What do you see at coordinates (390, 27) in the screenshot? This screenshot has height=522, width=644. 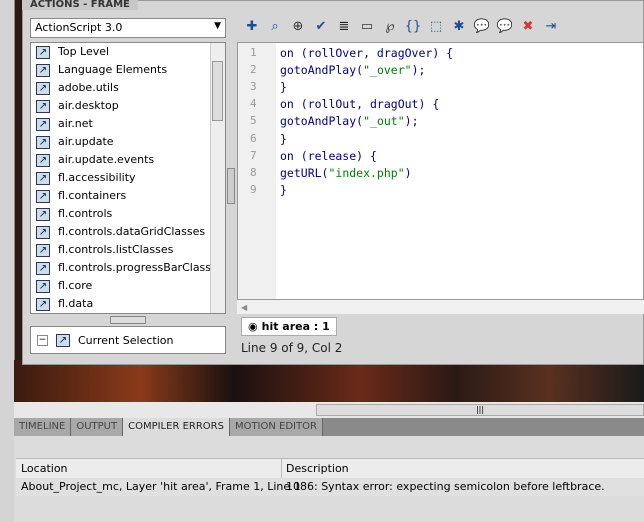 I see `debug-icon: ℘` at bounding box center [390, 27].